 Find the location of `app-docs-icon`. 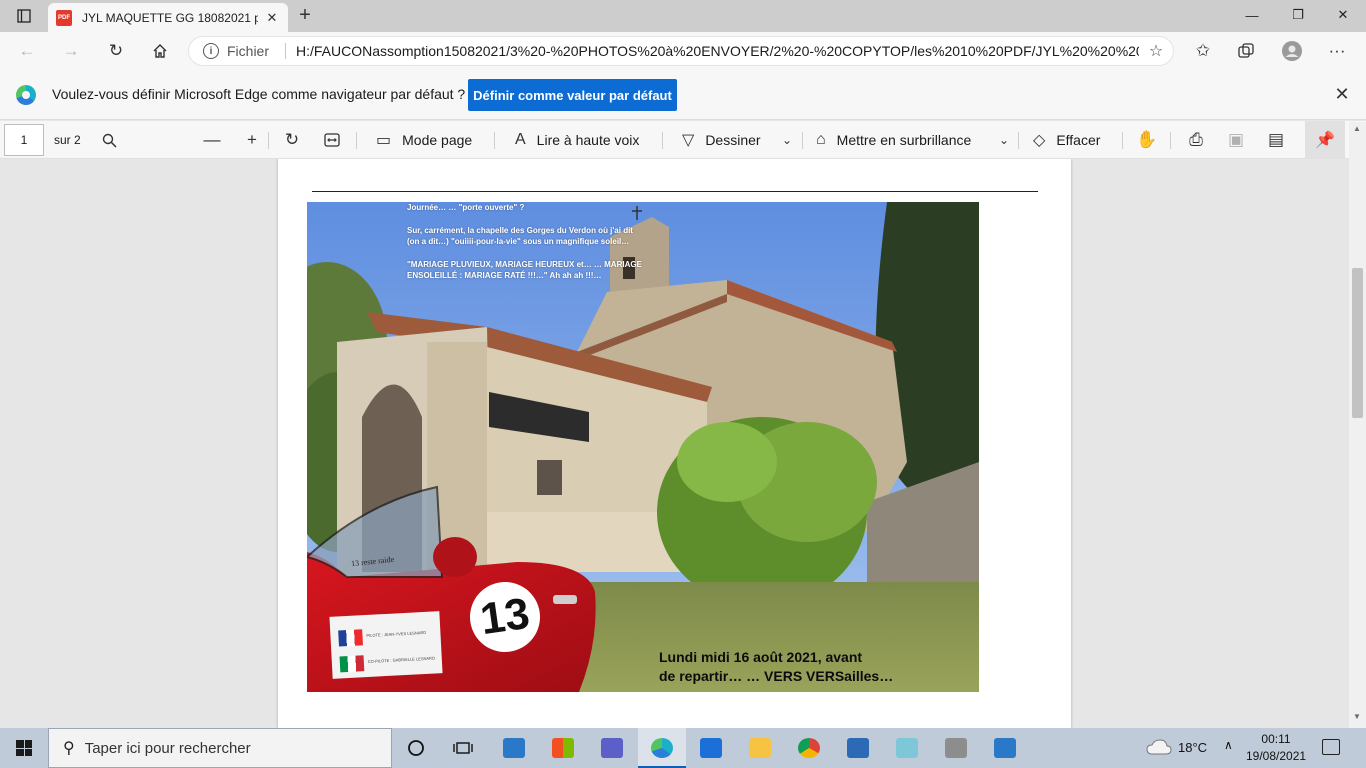

app-docs-icon is located at coordinates (956, 748).